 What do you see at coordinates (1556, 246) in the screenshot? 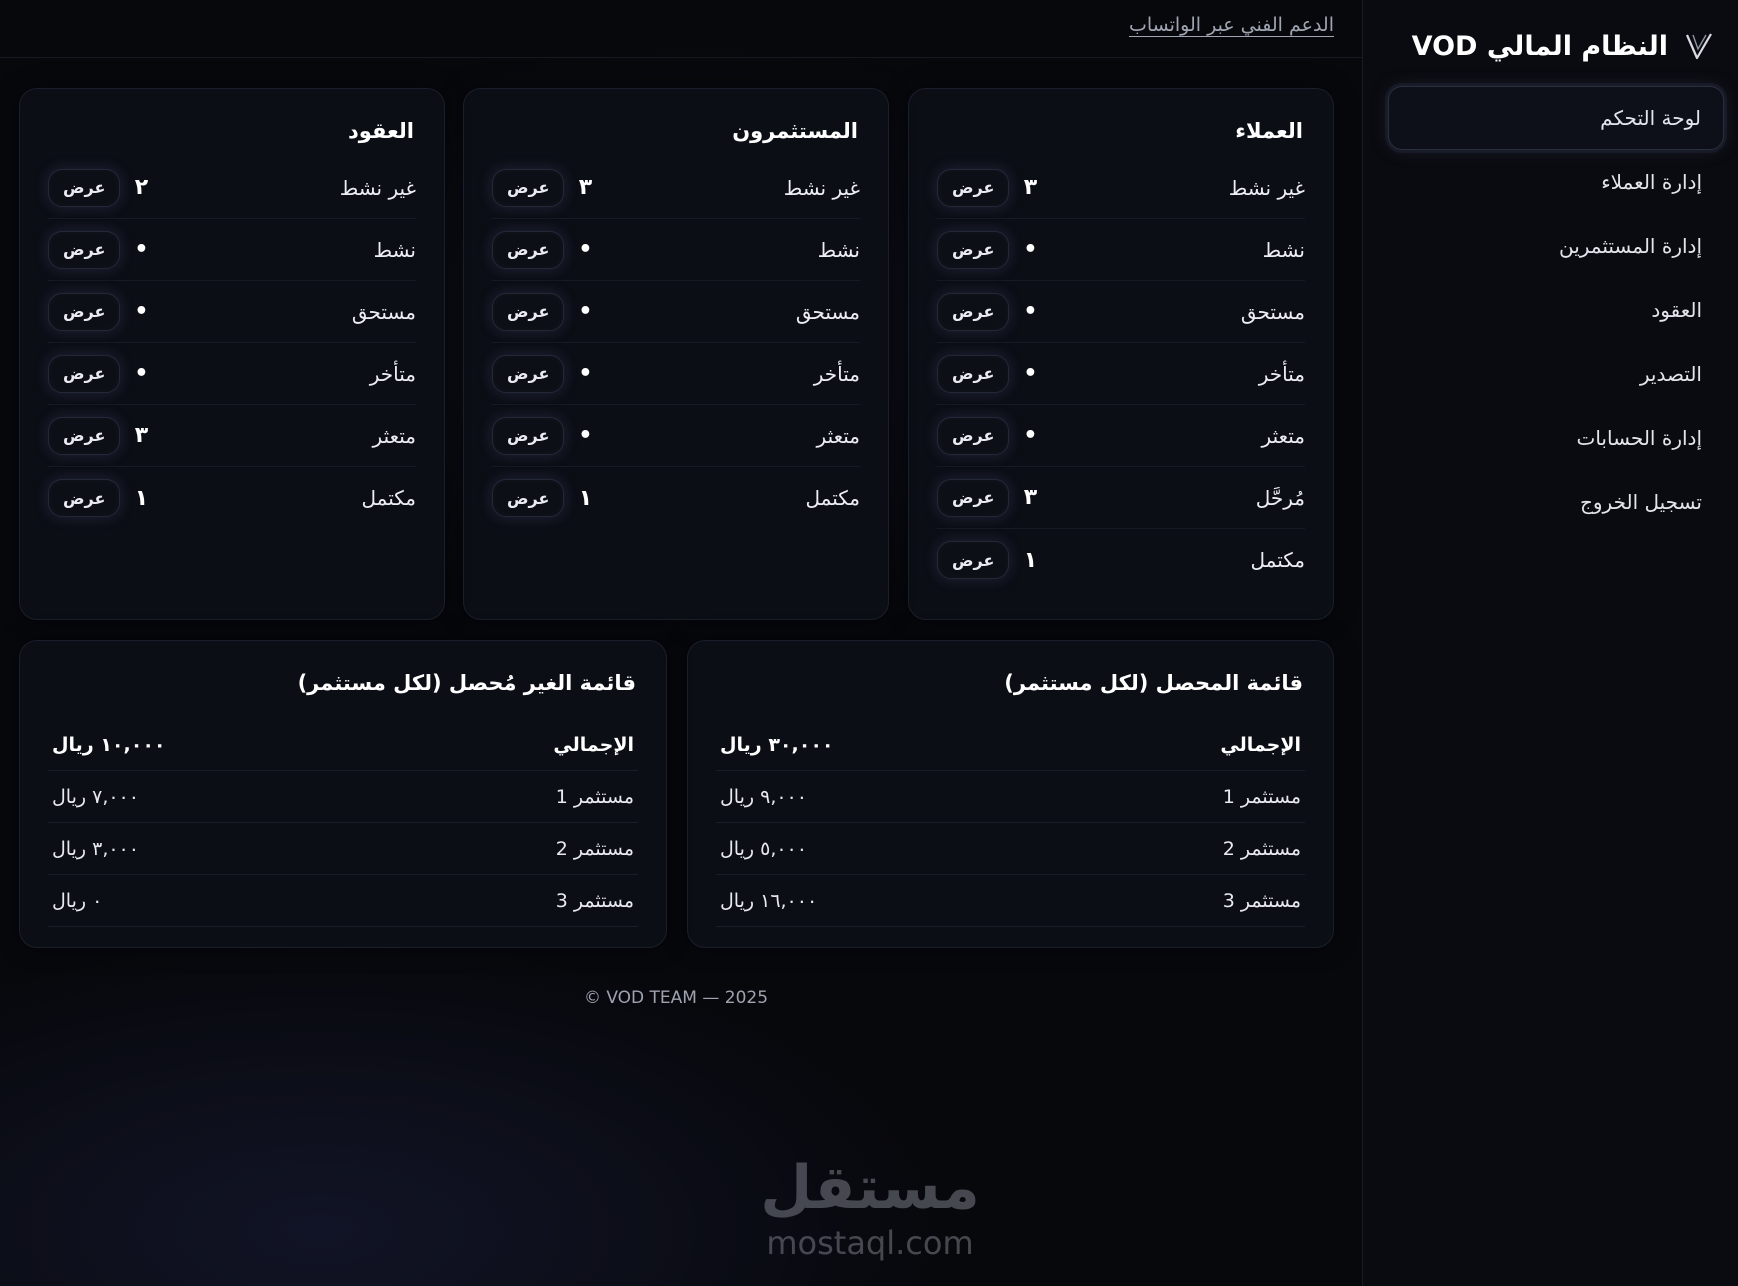
I see `sidebar-item-investors: إدارة المستثمرين` at bounding box center [1556, 246].